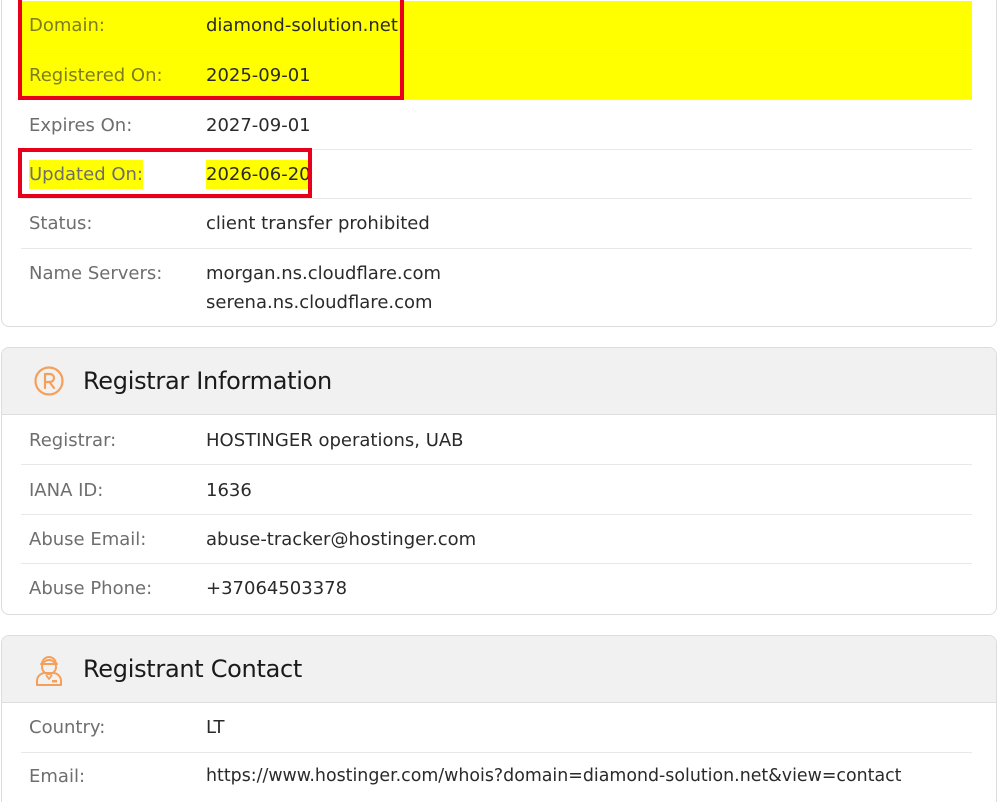 The height and width of the screenshot is (802, 999). I want to click on registered-on-label: Registered On:, so click(96, 75).